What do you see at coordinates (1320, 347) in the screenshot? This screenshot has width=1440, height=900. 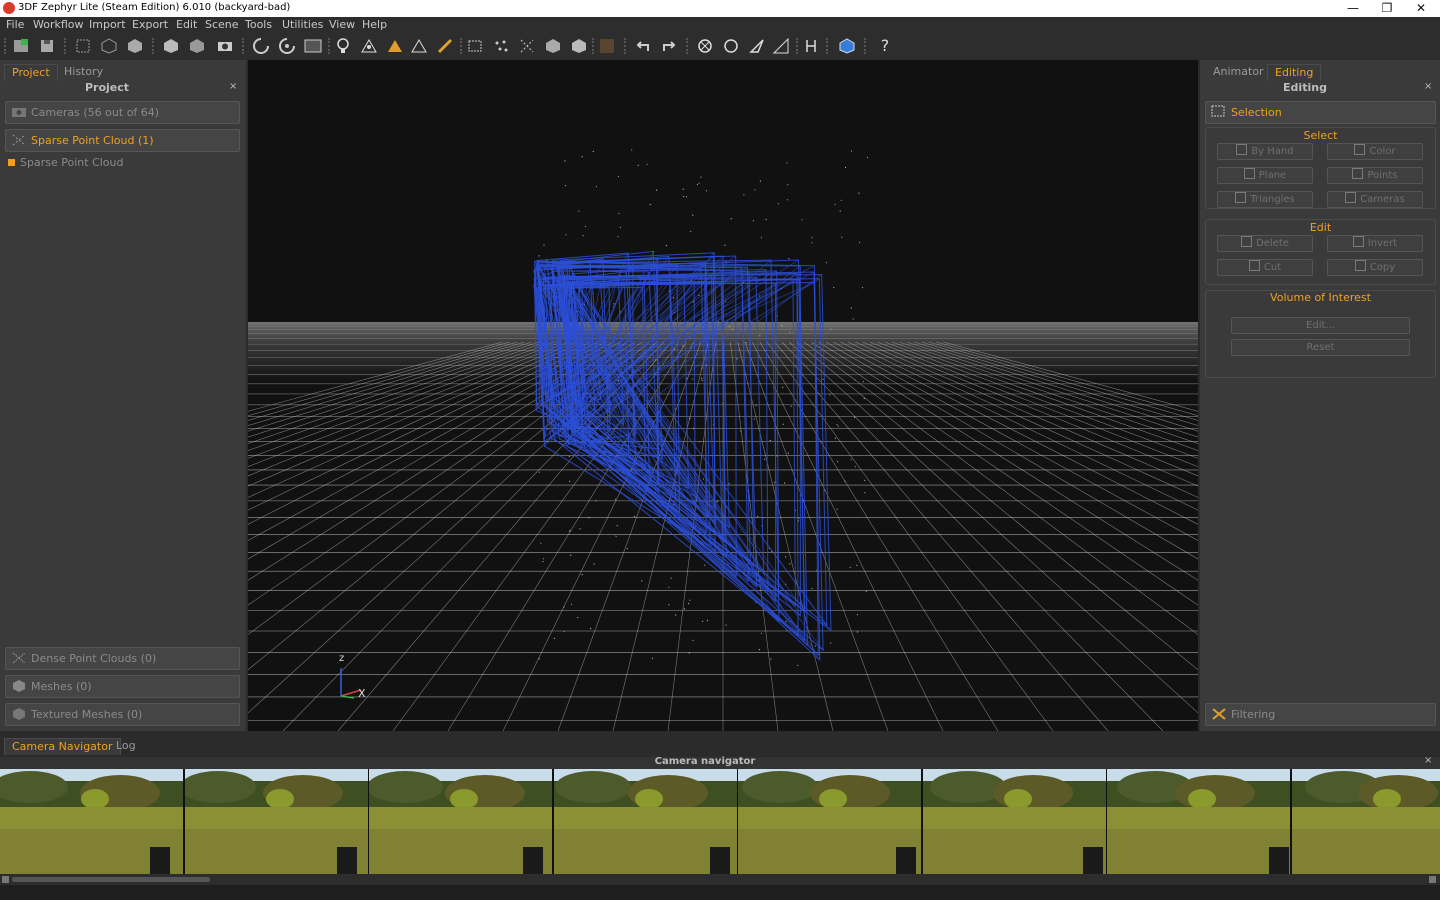 I see `voi-reset-button: Reset` at bounding box center [1320, 347].